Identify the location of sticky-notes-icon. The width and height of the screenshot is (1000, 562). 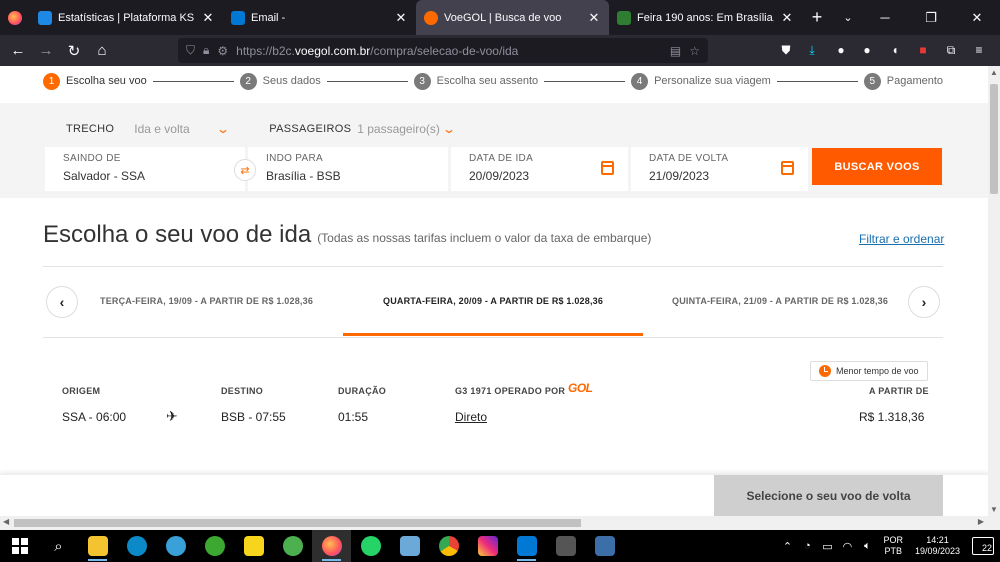
(253, 546).